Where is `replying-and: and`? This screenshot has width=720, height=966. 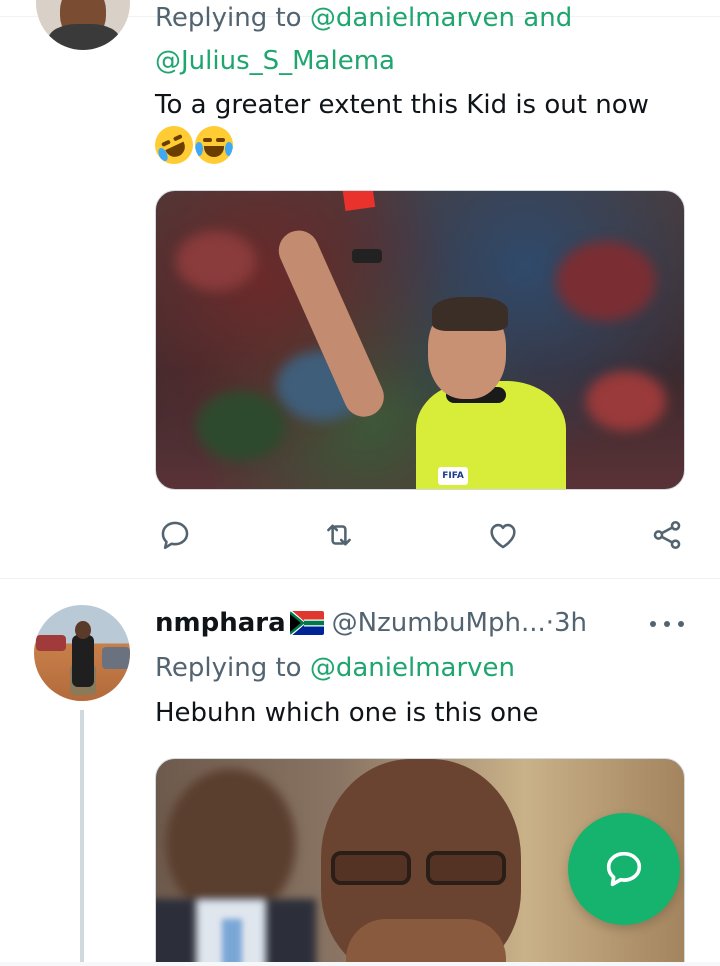
replying-and: and is located at coordinates (544, 18).